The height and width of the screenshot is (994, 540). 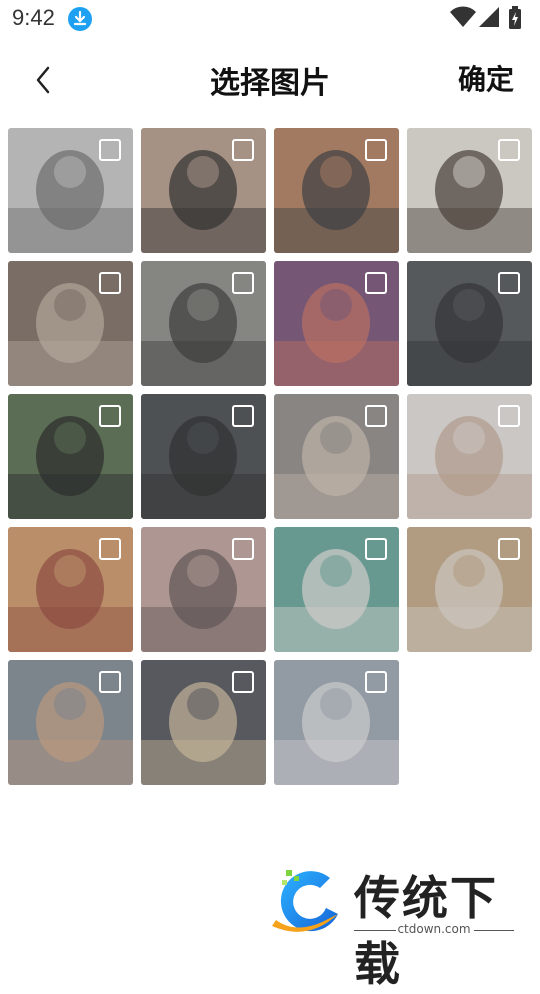 I want to click on photo-thumbnail-girl-with-cat, so click(x=336, y=456).